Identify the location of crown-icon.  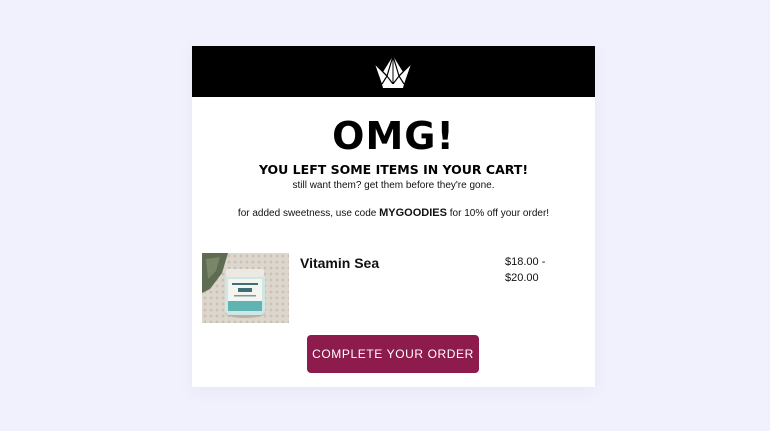
(393, 71).